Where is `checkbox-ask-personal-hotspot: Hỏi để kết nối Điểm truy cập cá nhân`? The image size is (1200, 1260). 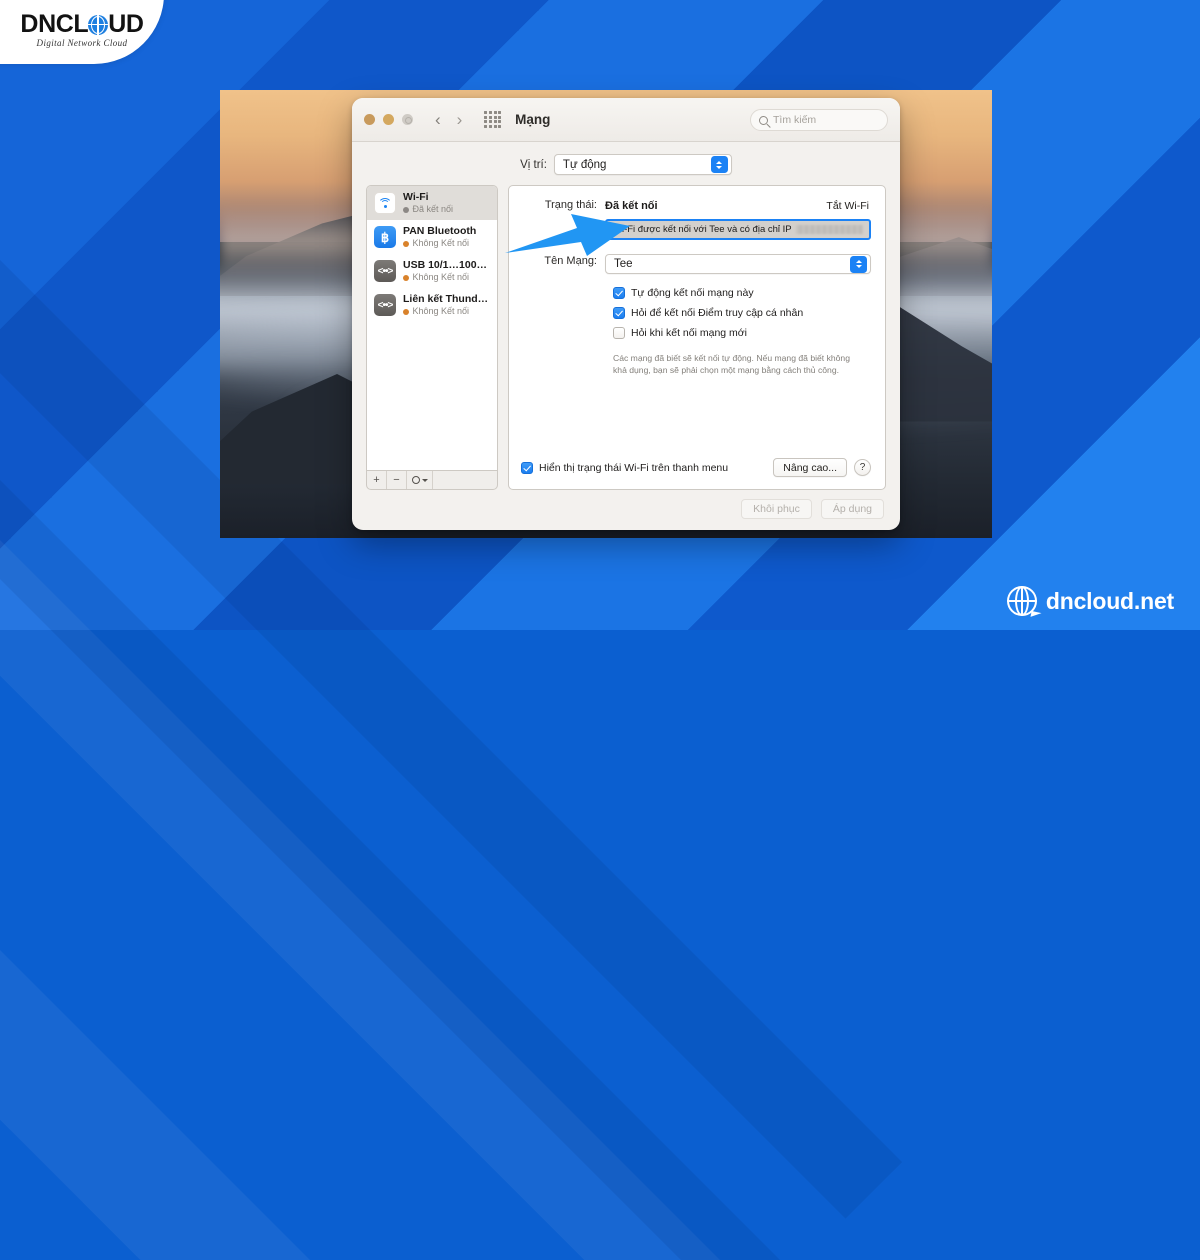
checkbox-ask-personal-hotspot: Hỏi để kết nối Điểm truy cập cá nhân is located at coordinates (742, 313).